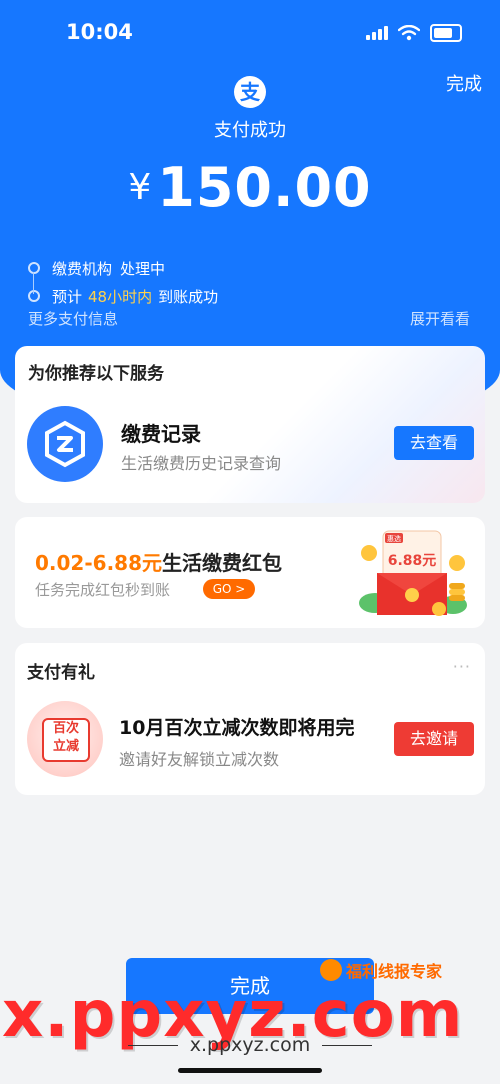  Describe the element at coordinates (250, 33) in the screenshot. I see `status-bar: 10:04` at that location.